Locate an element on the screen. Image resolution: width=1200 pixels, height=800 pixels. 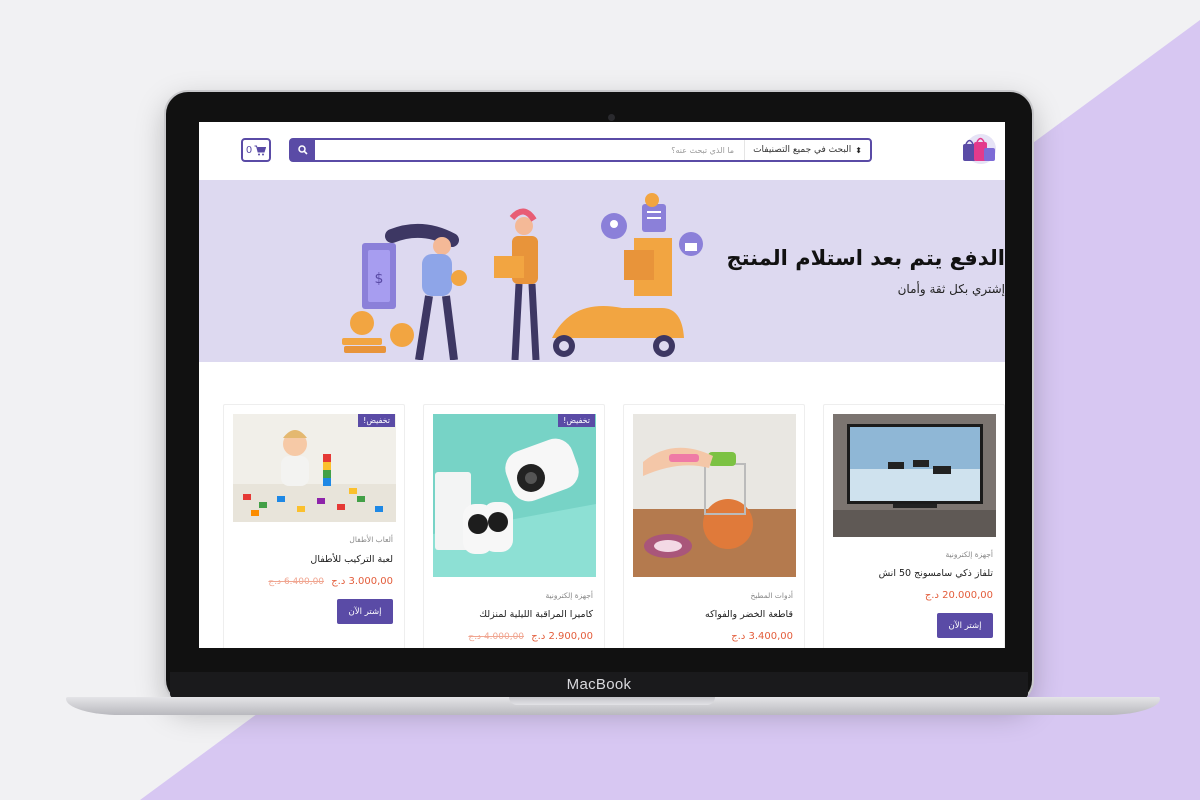
search-input is located at coordinates (530, 150).